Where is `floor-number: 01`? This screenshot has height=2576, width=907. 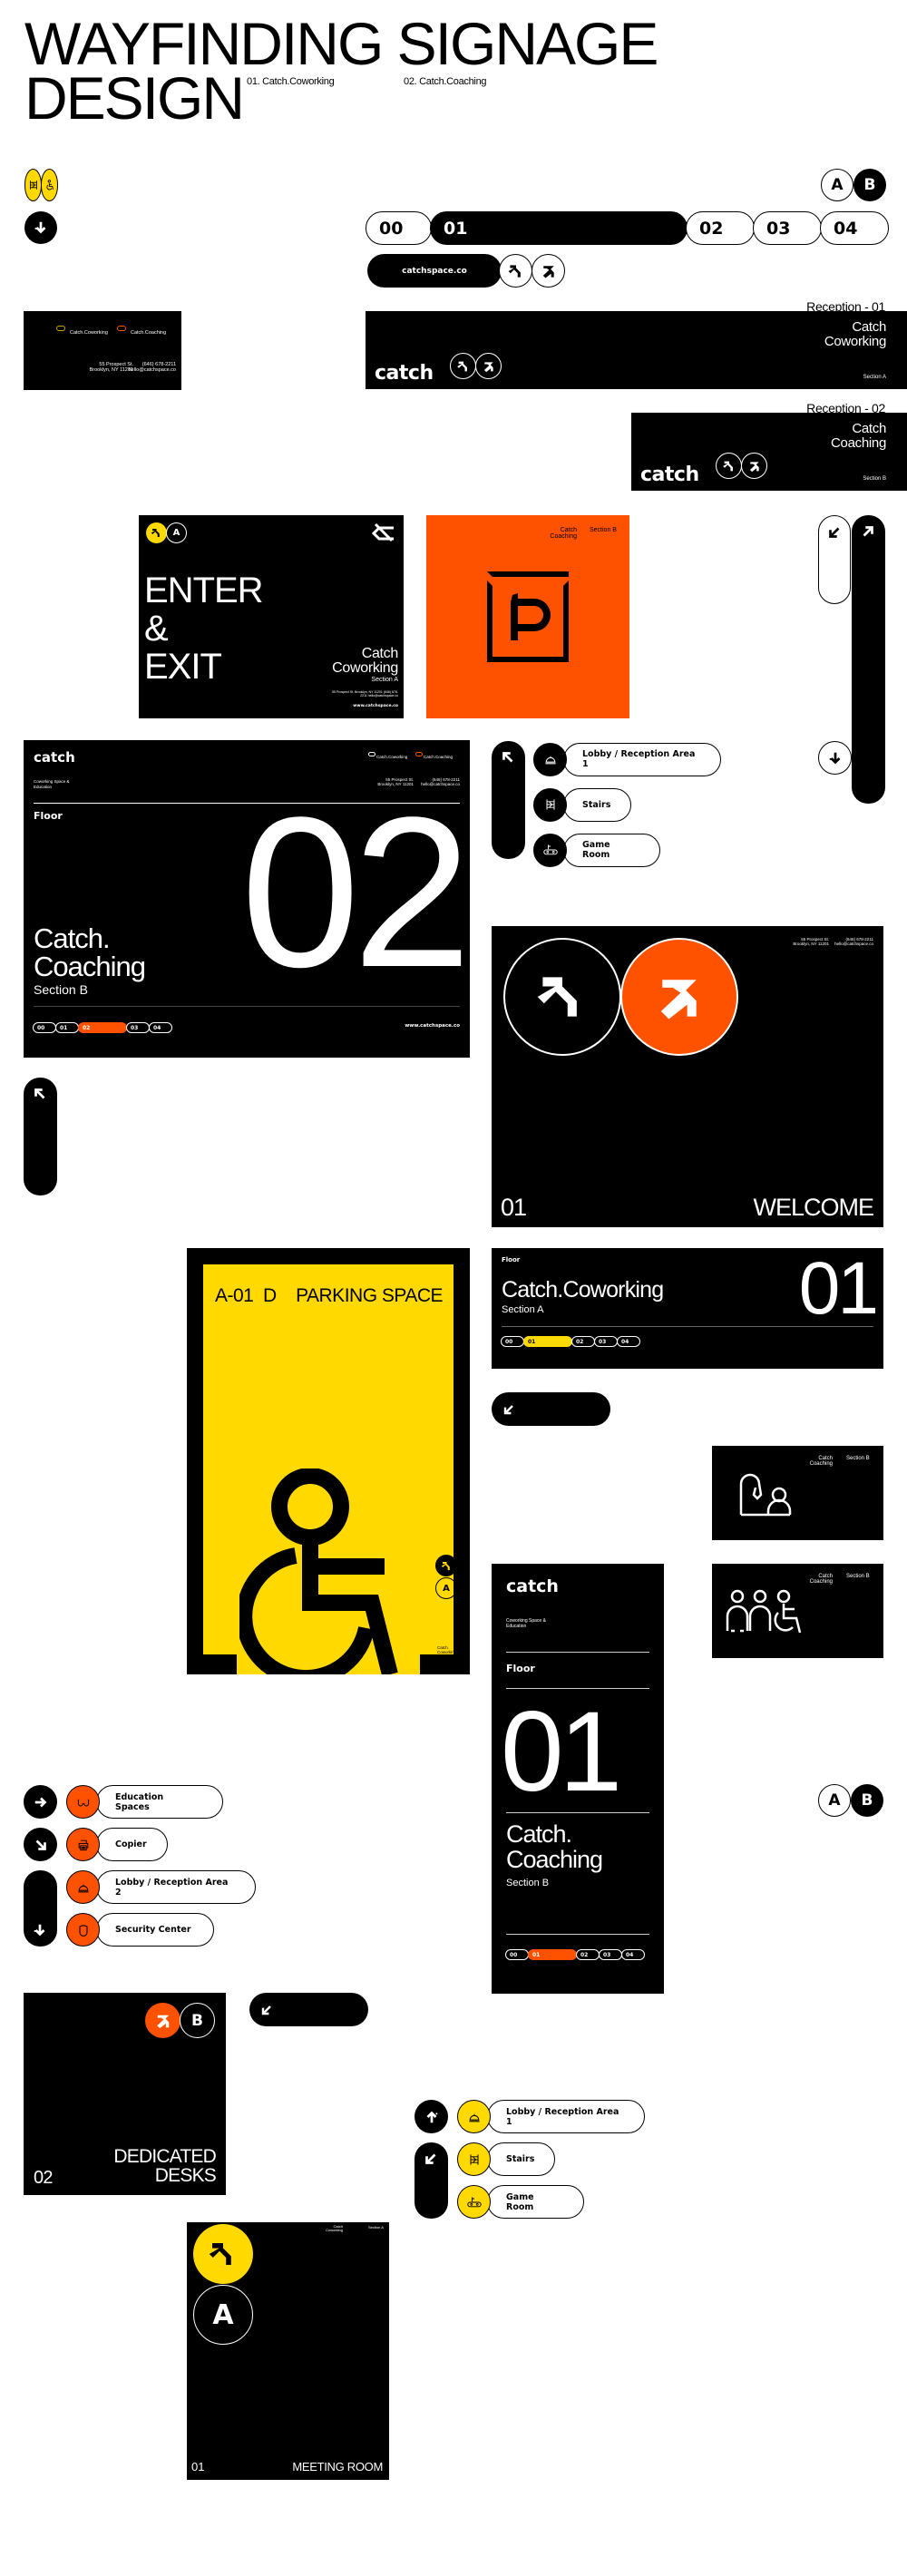
floor-number: 01 is located at coordinates (839, 1288).